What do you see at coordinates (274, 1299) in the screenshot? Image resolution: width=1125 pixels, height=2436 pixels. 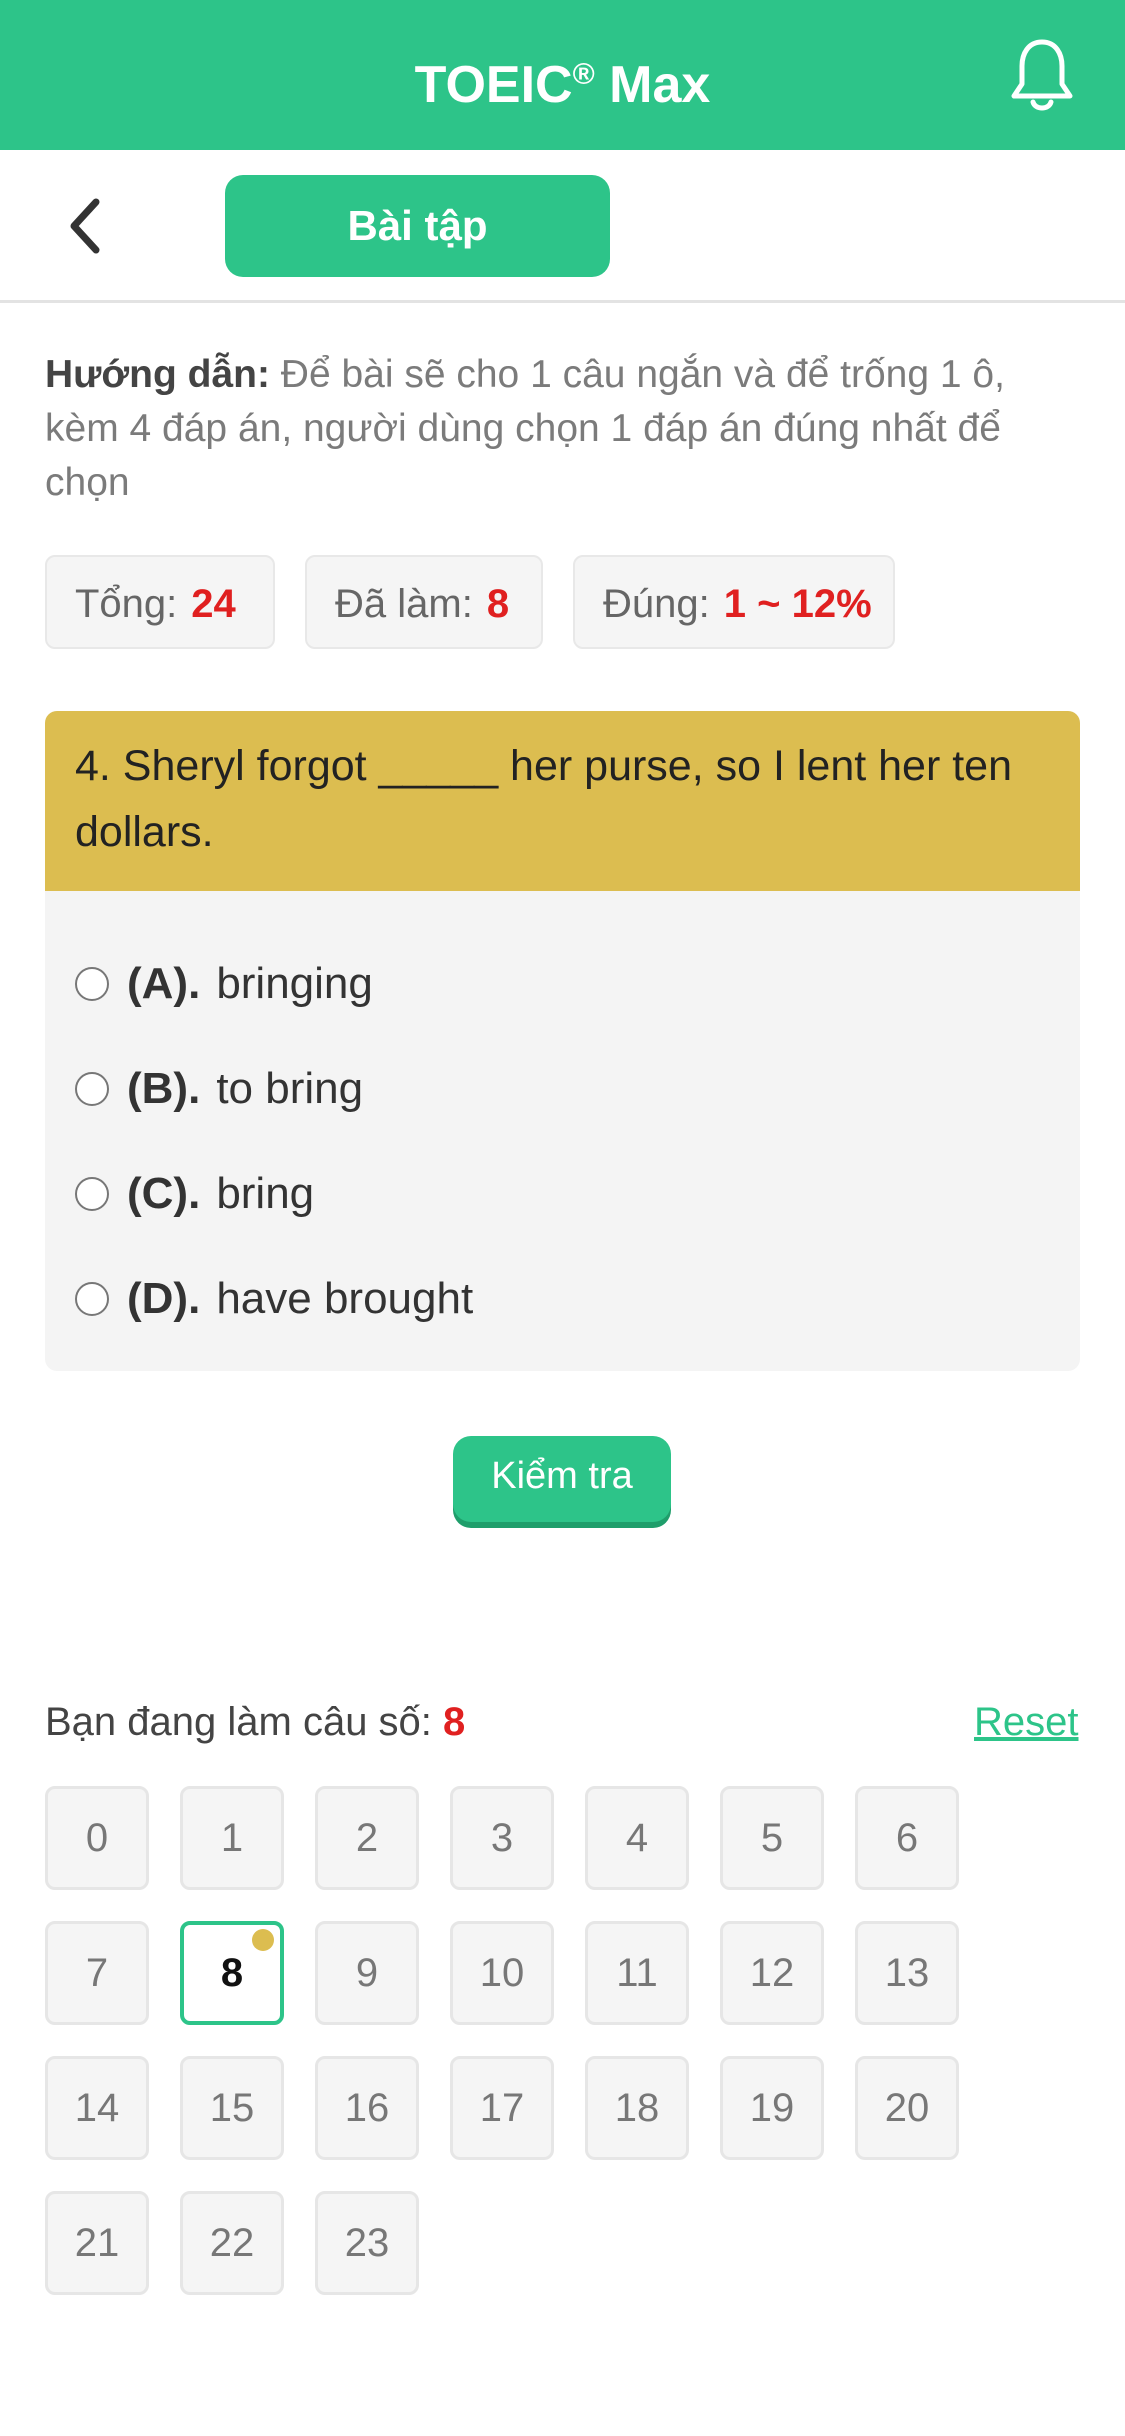 I see `option-d: (D). have brought` at bounding box center [274, 1299].